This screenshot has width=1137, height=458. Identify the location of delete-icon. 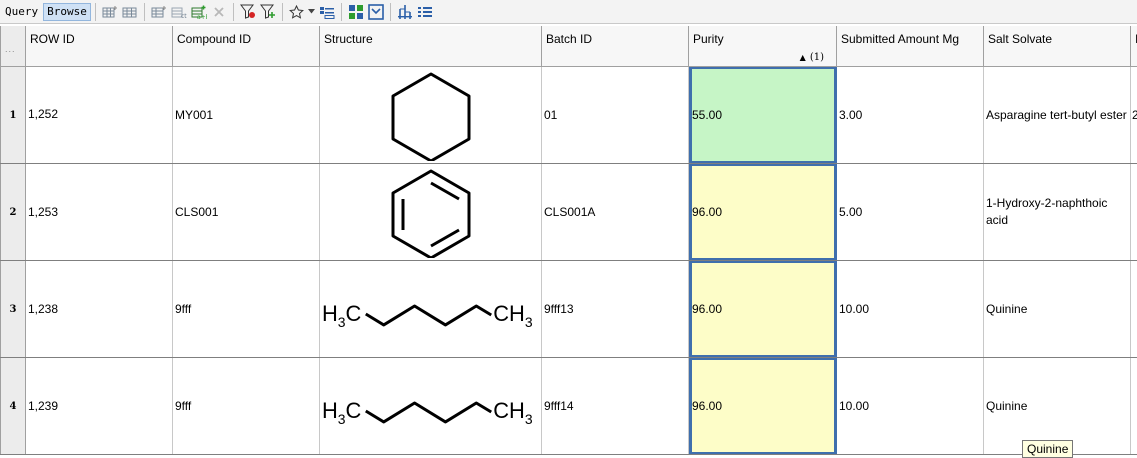
(219, 12).